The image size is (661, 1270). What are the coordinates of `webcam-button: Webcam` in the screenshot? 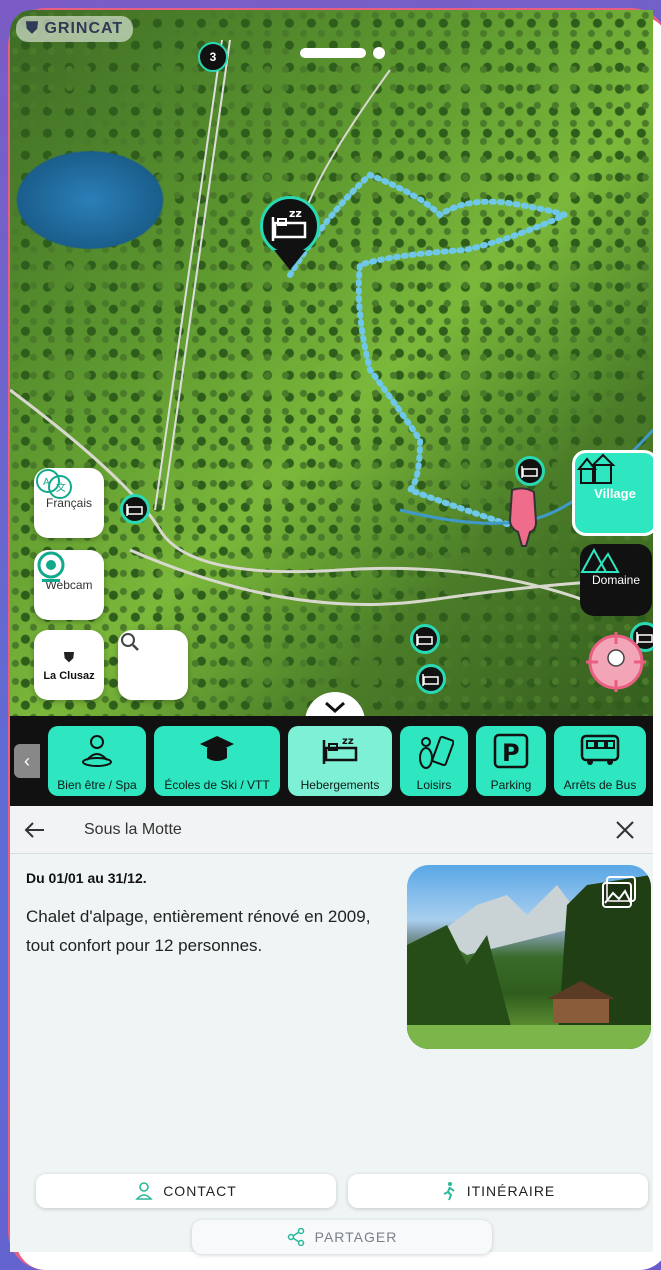 It's located at (69, 585).